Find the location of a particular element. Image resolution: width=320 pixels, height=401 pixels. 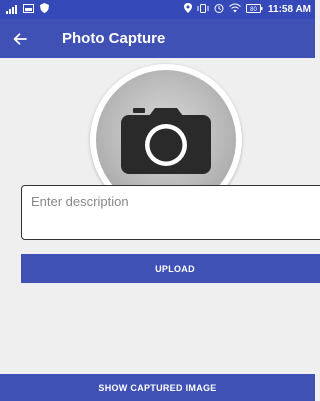

location-icon is located at coordinates (188, 9).